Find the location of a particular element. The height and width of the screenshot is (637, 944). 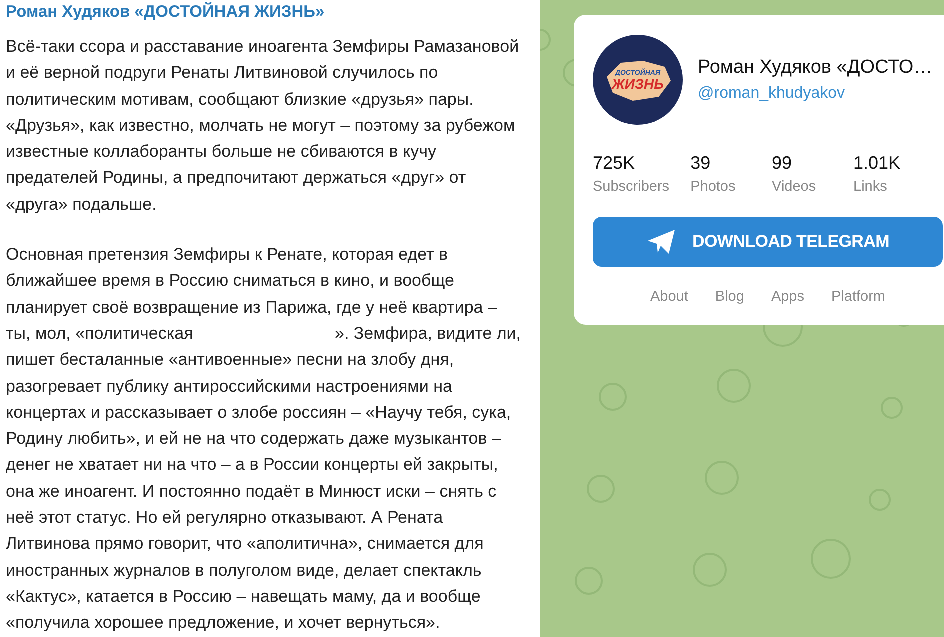

logo-text: ЖИЗНЬ is located at coordinates (638, 83).